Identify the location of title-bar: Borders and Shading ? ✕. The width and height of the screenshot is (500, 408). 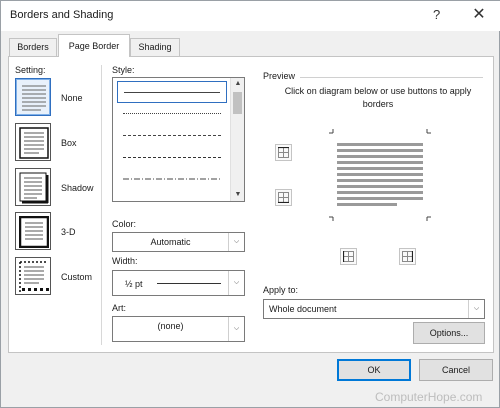
(250, 16).